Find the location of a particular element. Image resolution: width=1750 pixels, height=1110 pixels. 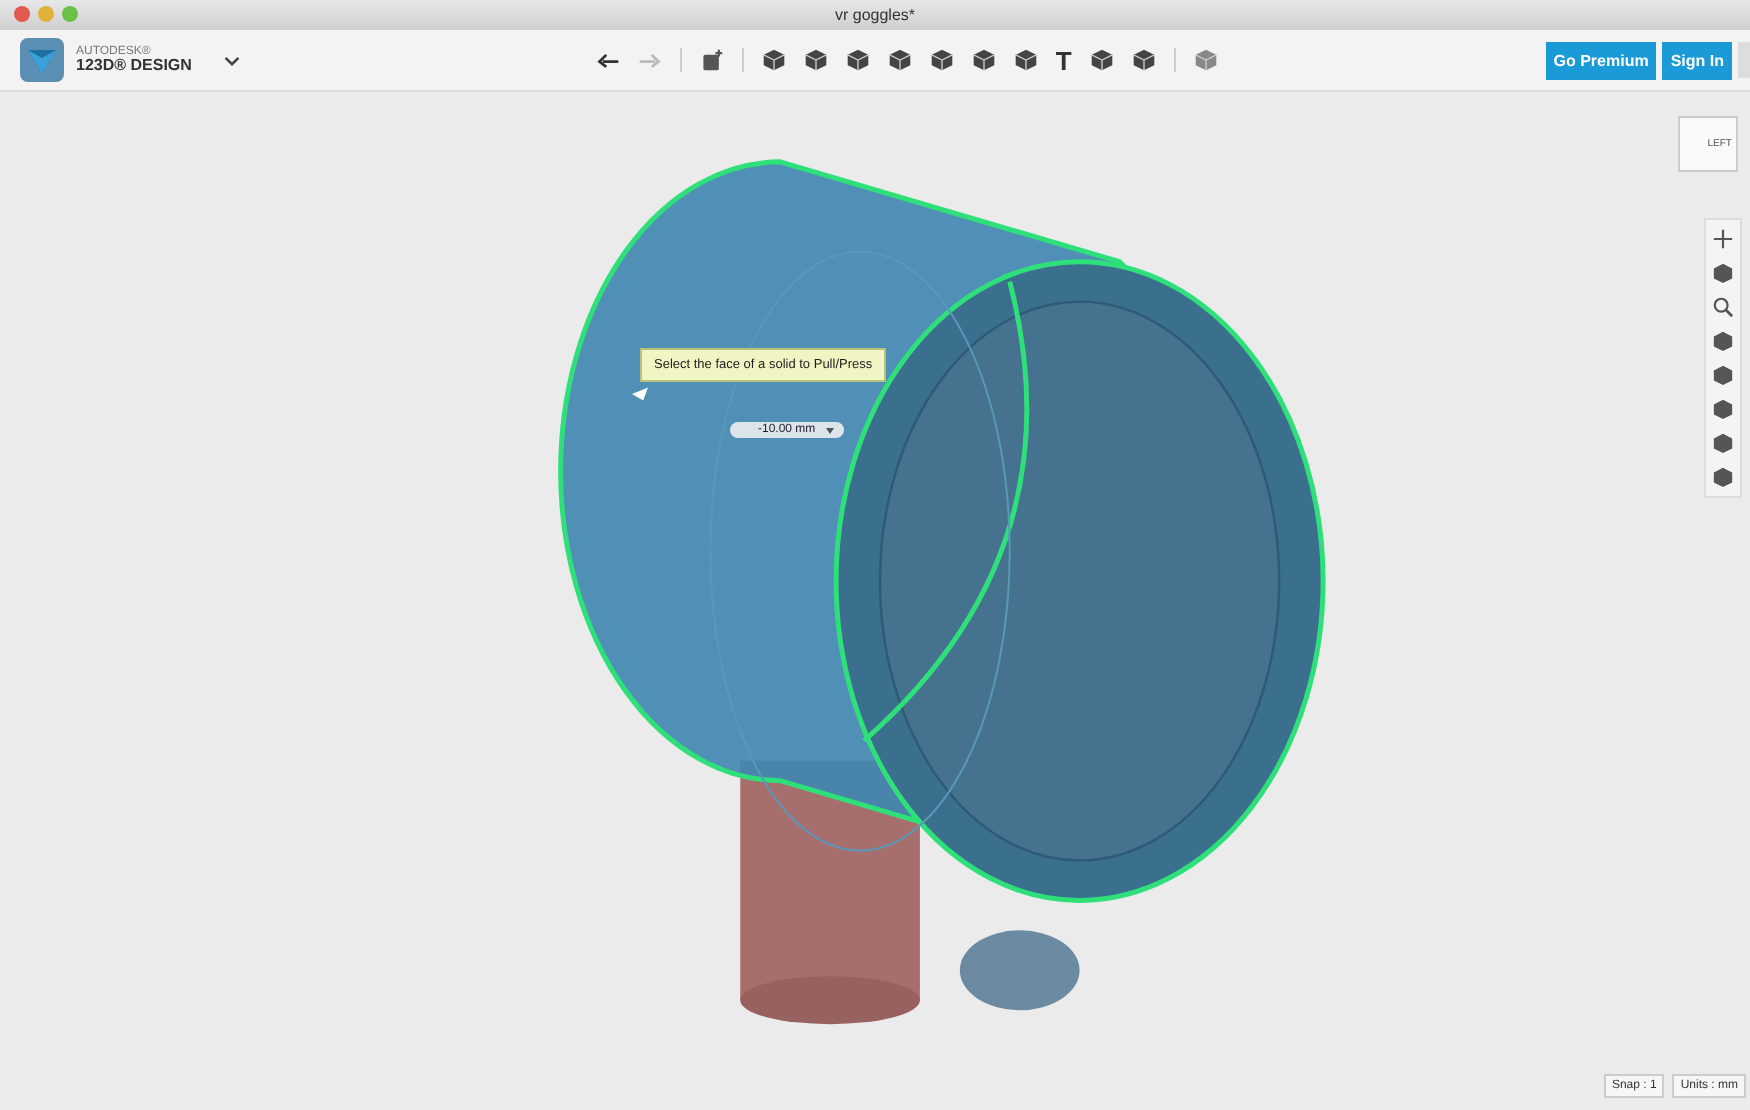

cursor-icon is located at coordinates (640, 394).